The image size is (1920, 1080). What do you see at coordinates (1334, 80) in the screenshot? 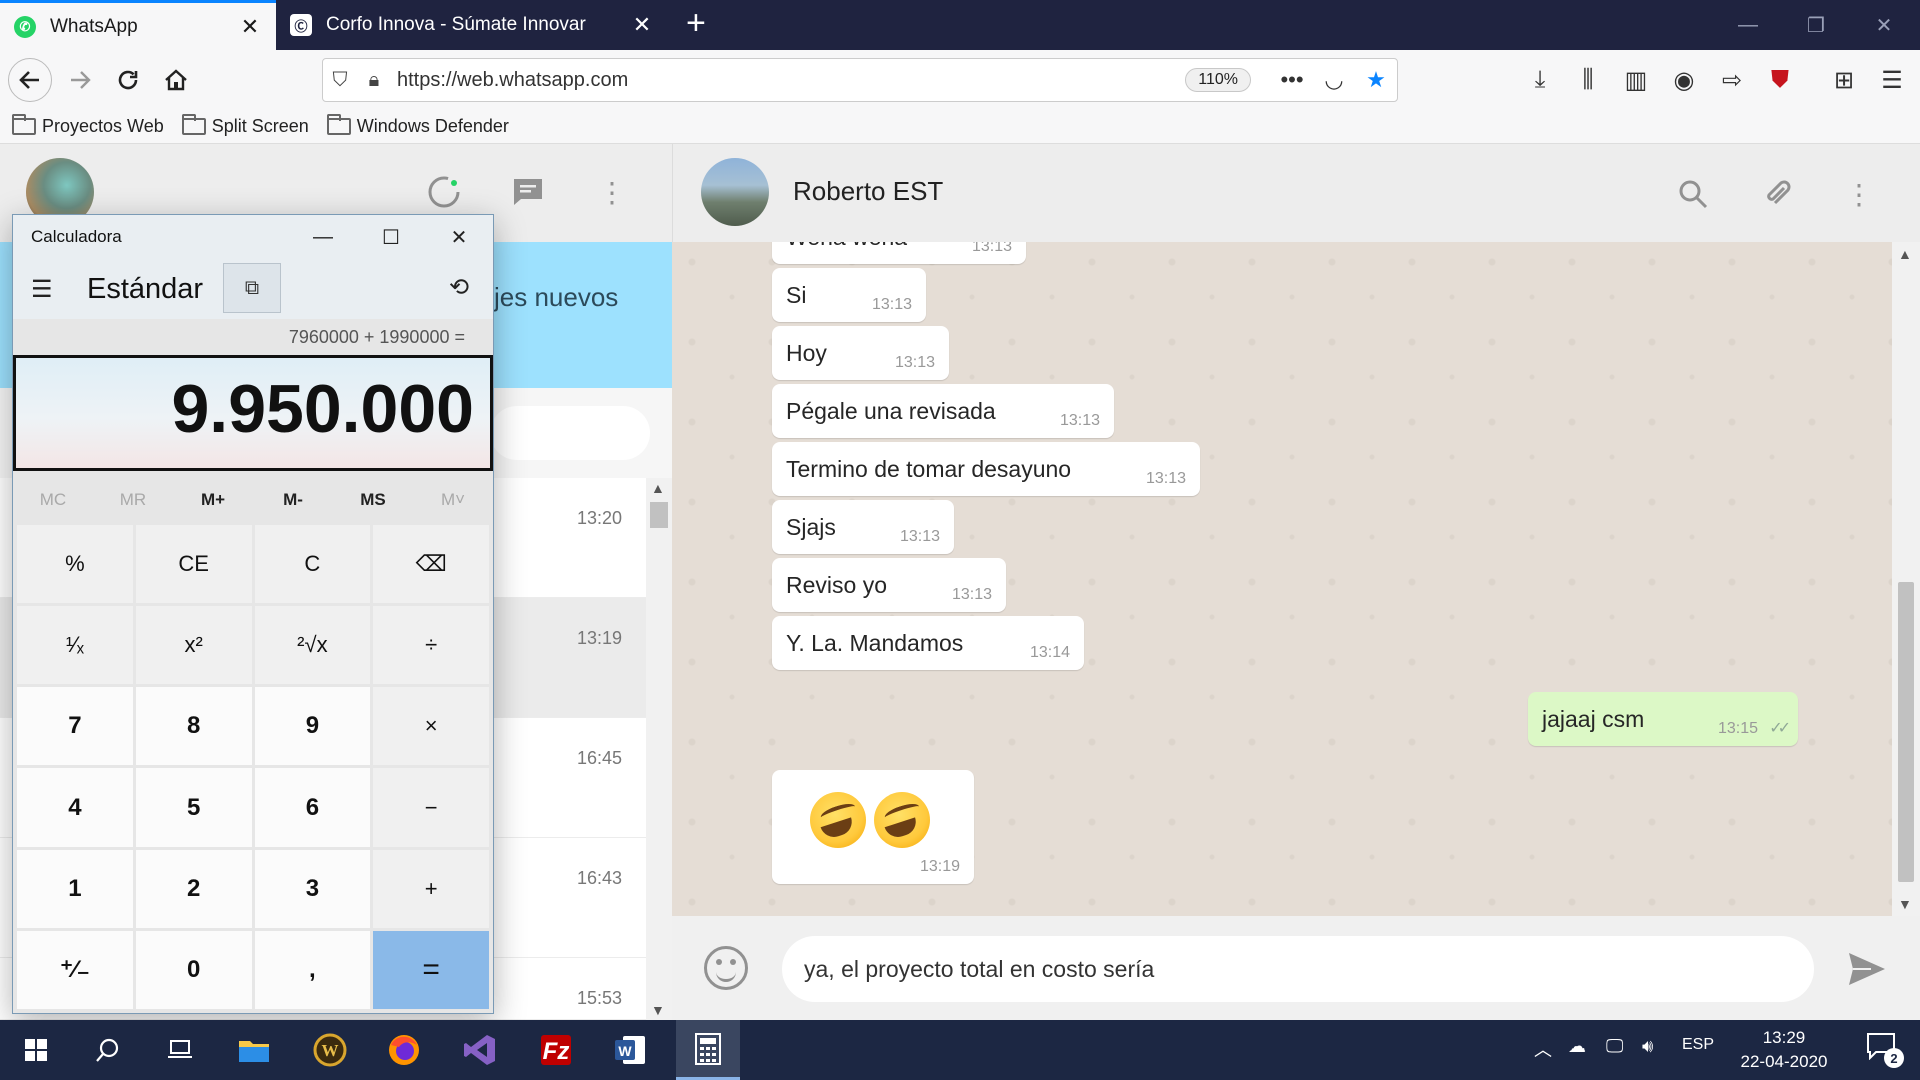
I see `pocket-icon: ◡` at bounding box center [1334, 80].